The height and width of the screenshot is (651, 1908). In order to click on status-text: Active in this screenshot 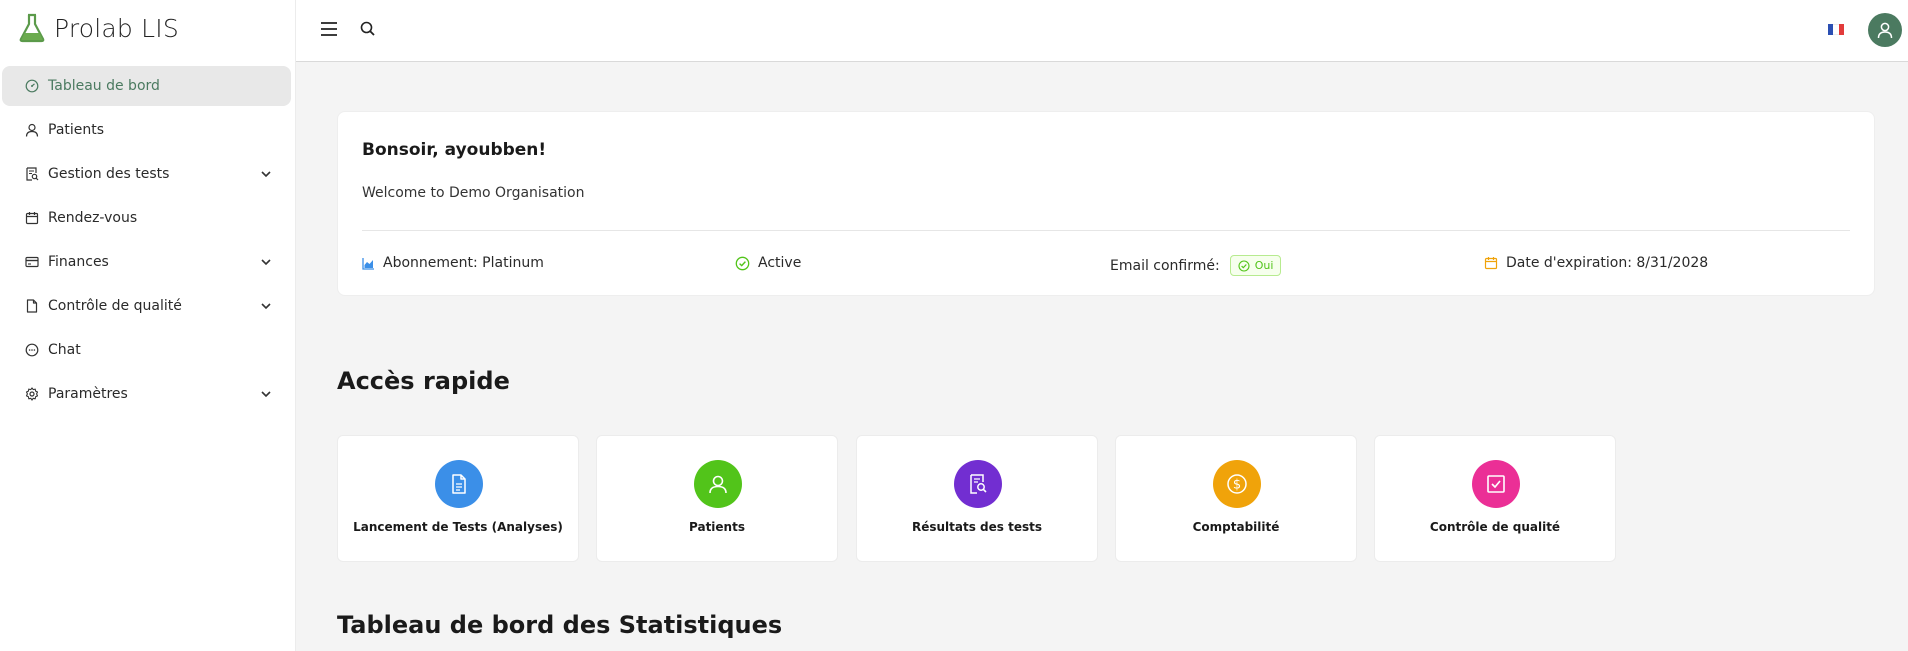, I will do `click(780, 263)`.